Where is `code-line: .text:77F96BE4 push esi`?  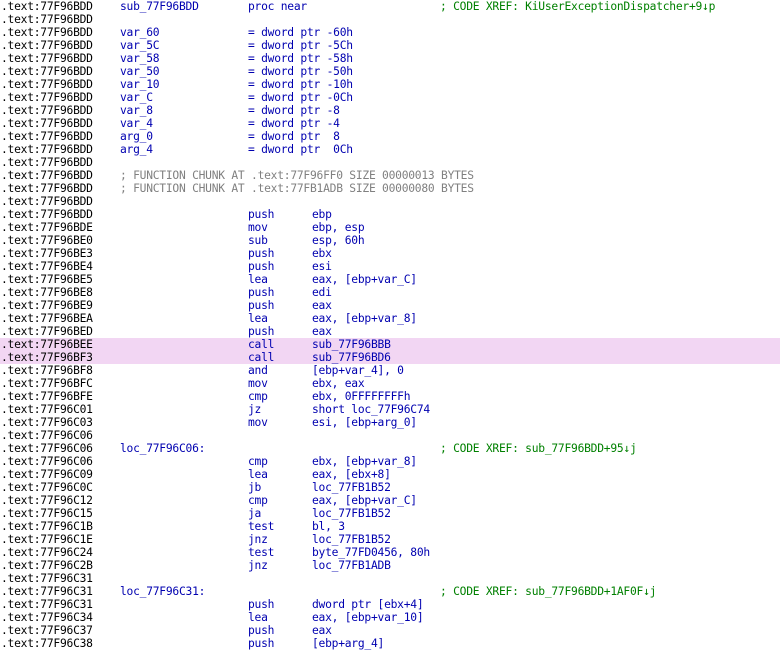 code-line: .text:77F96BE4 push esi is located at coordinates (390, 266).